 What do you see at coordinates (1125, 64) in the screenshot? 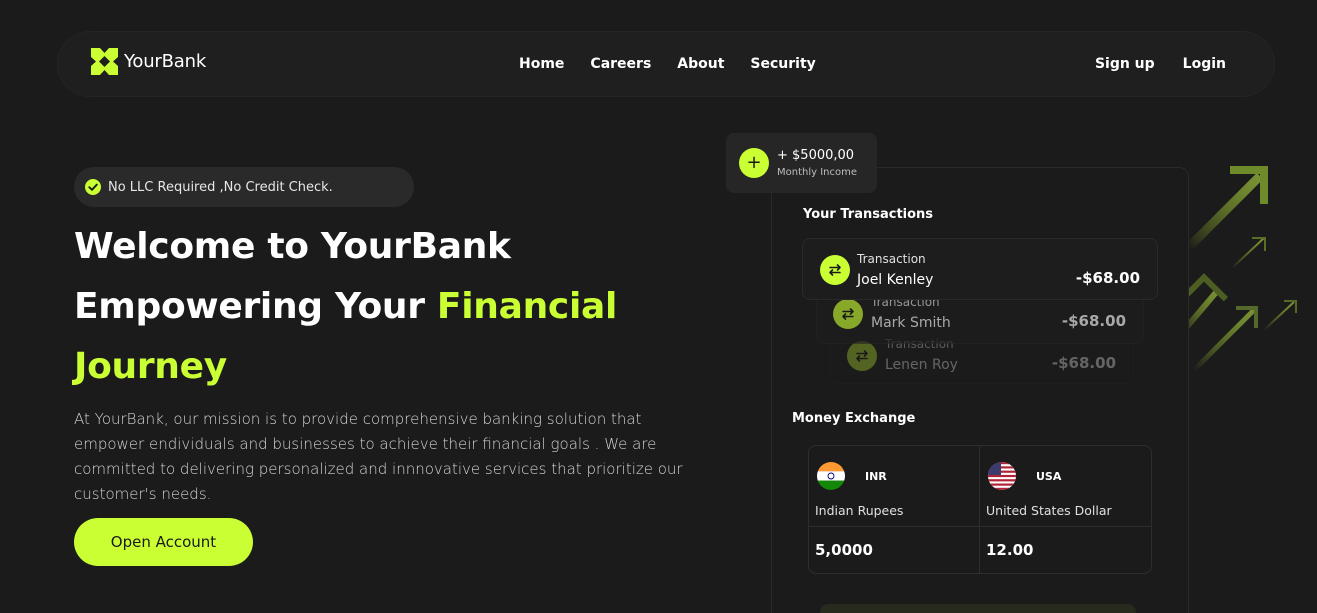
I see `signup-link: Sign up` at bounding box center [1125, 64].